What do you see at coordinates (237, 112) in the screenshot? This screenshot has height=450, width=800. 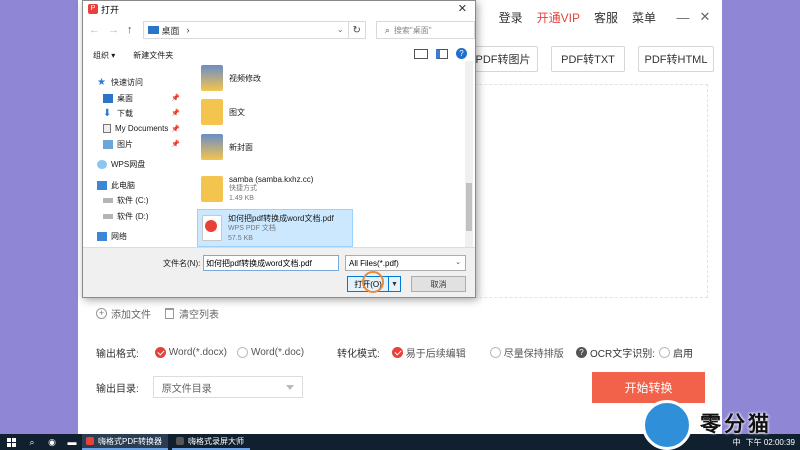 I see `file-name: 图文` at bounding box center [237, 112].